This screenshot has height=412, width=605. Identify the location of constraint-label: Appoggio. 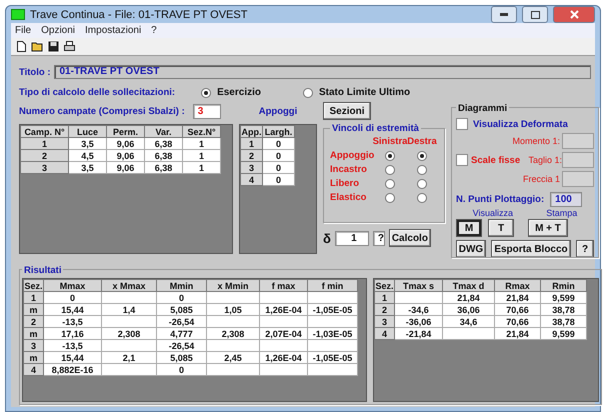
(352, 155).